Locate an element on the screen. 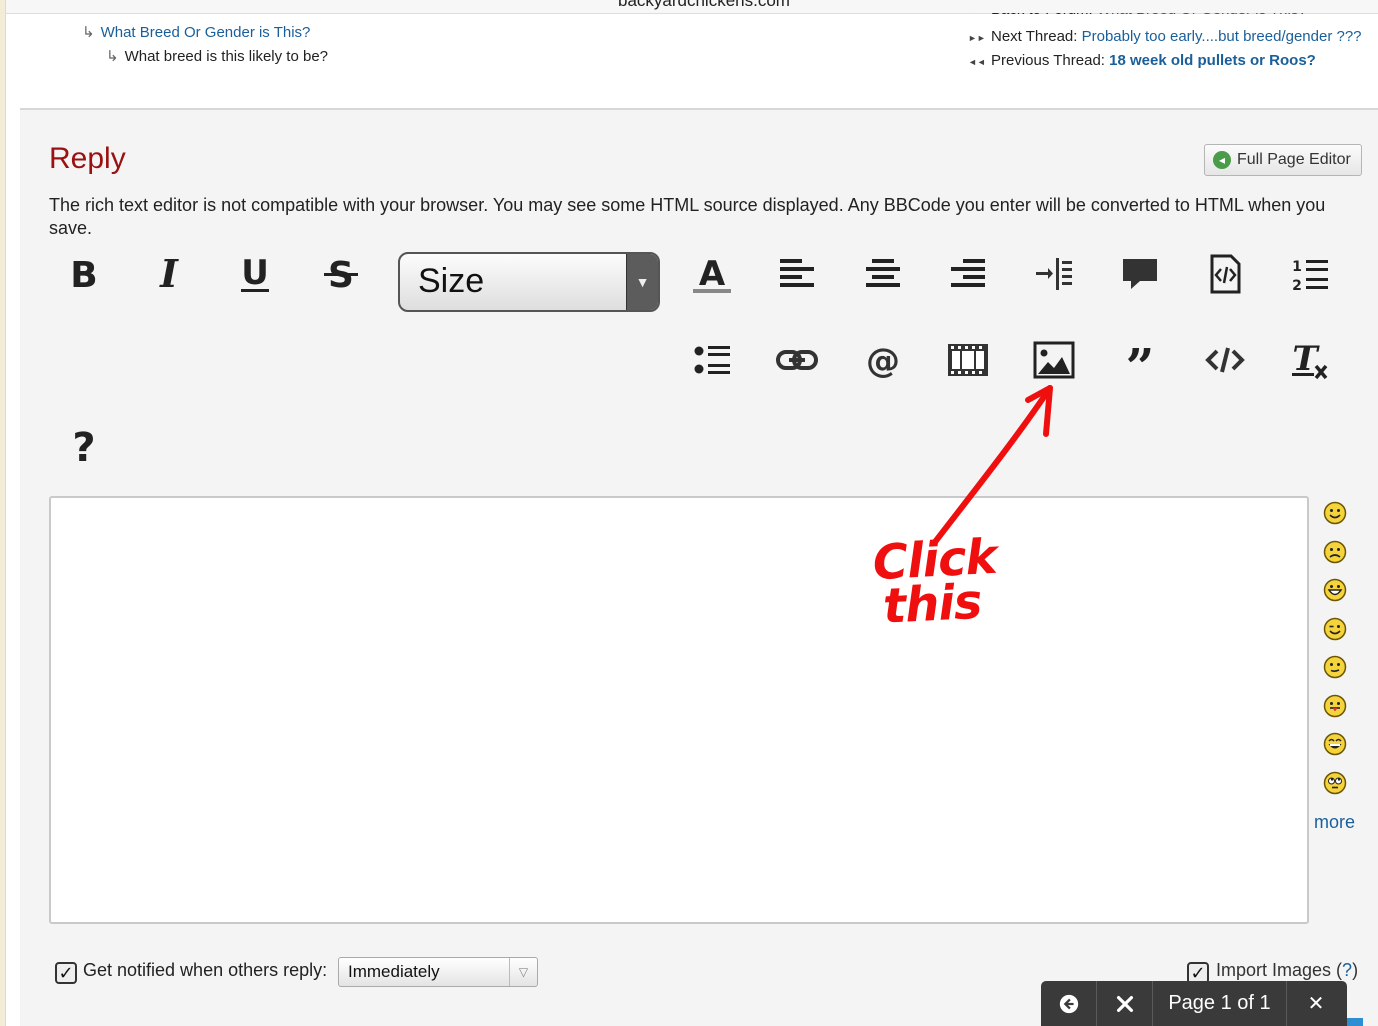  tools-button is located at coordinates (1125, 1003).